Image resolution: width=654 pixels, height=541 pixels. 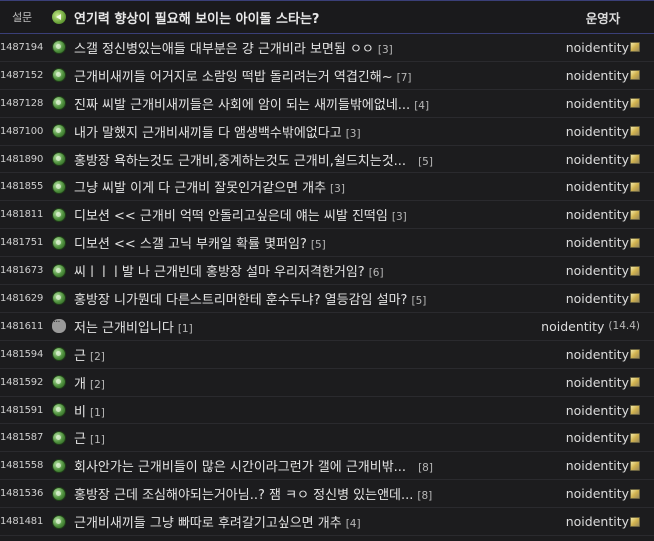 I want to click on post-number: 1481594, so click(x=22, y=354).